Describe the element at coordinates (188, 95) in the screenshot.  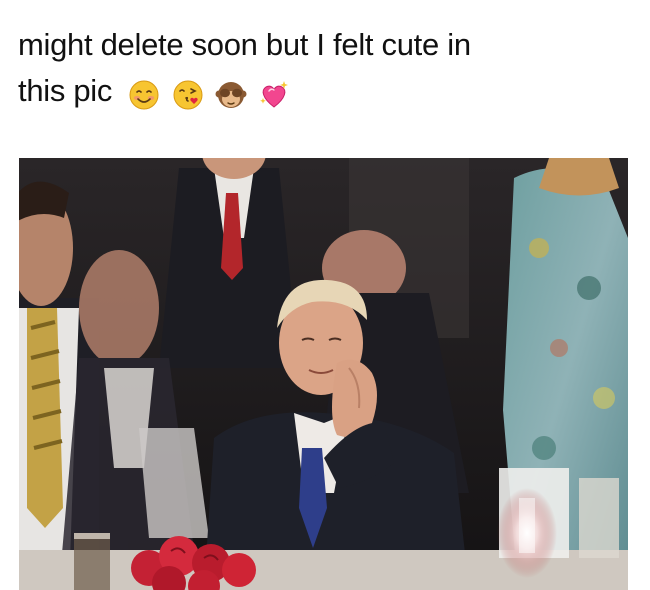
I see `kiss-face-emoji` at that location.